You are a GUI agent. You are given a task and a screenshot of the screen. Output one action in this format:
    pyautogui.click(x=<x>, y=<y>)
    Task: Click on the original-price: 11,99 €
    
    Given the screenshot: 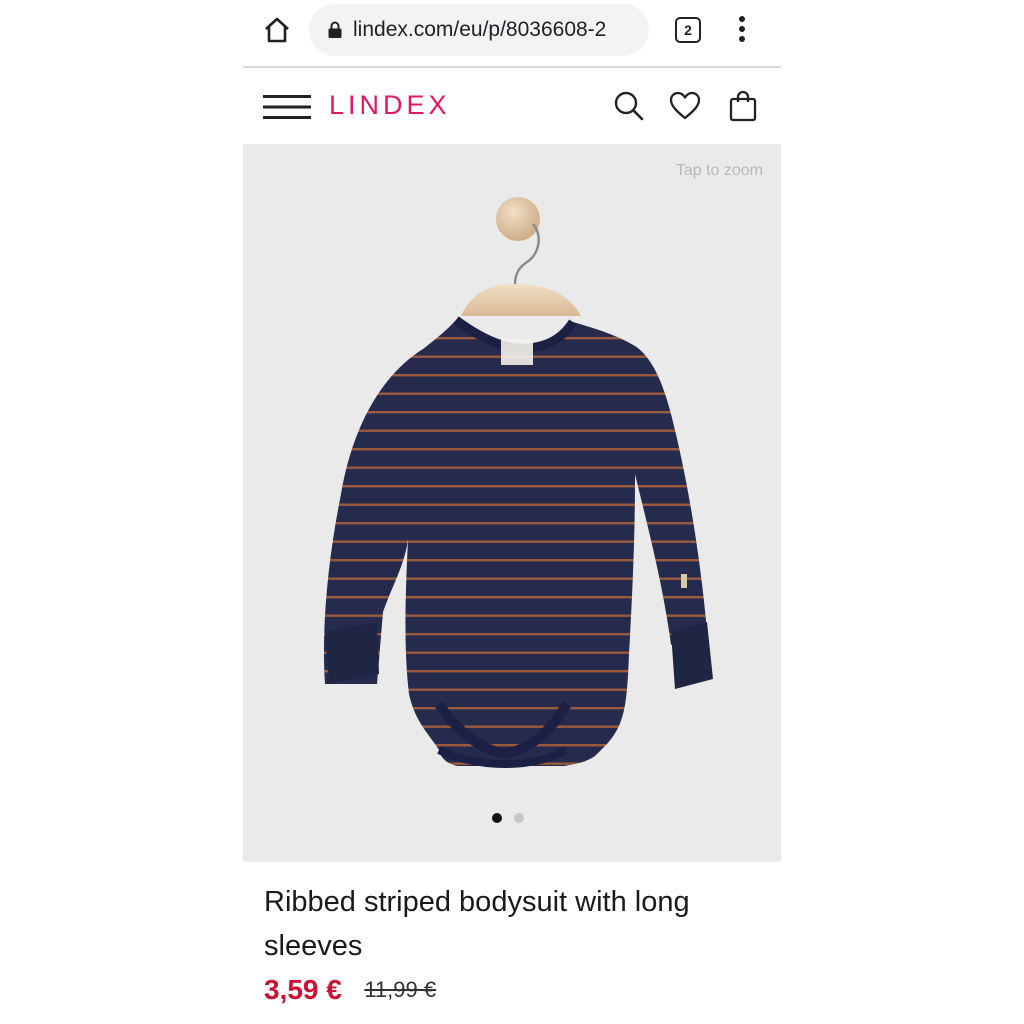 What is the action you would take?
    pyautogui.click(x=400, y=989)
    